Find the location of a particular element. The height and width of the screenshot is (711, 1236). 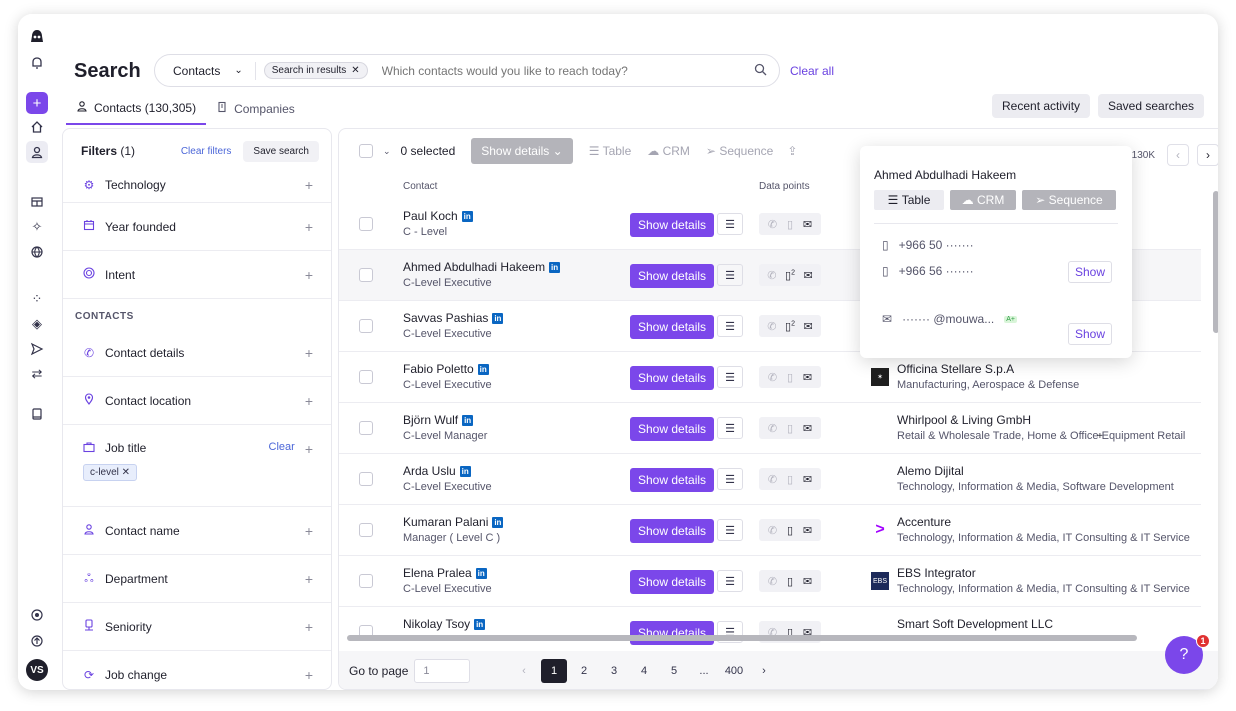

home-icon is located at coordinates (37, 127).